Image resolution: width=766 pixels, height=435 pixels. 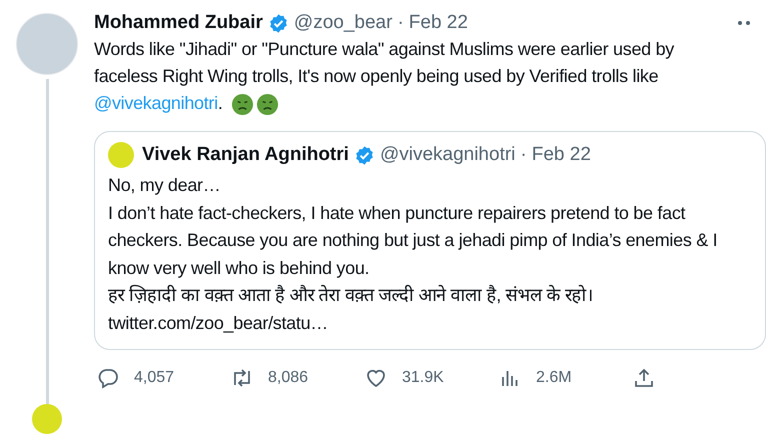 I want to click on author-name: Mohammed Zubair, so click(x=178, y=23).